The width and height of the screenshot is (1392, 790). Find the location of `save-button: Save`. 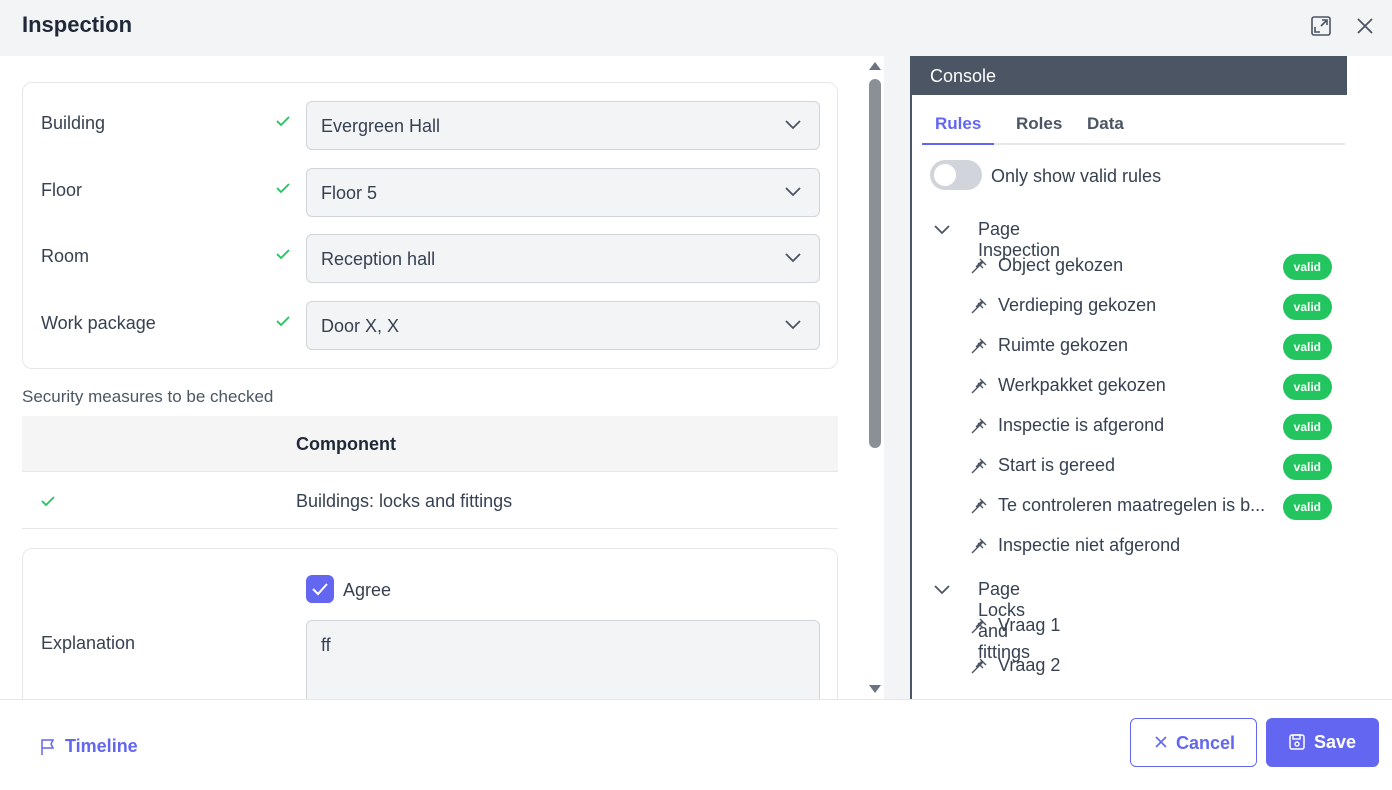

save-button: Save is located at coordinates (1322, 742).